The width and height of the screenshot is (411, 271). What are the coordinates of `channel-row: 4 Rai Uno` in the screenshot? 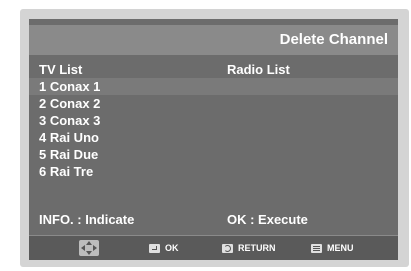 It's located at (213, 137).